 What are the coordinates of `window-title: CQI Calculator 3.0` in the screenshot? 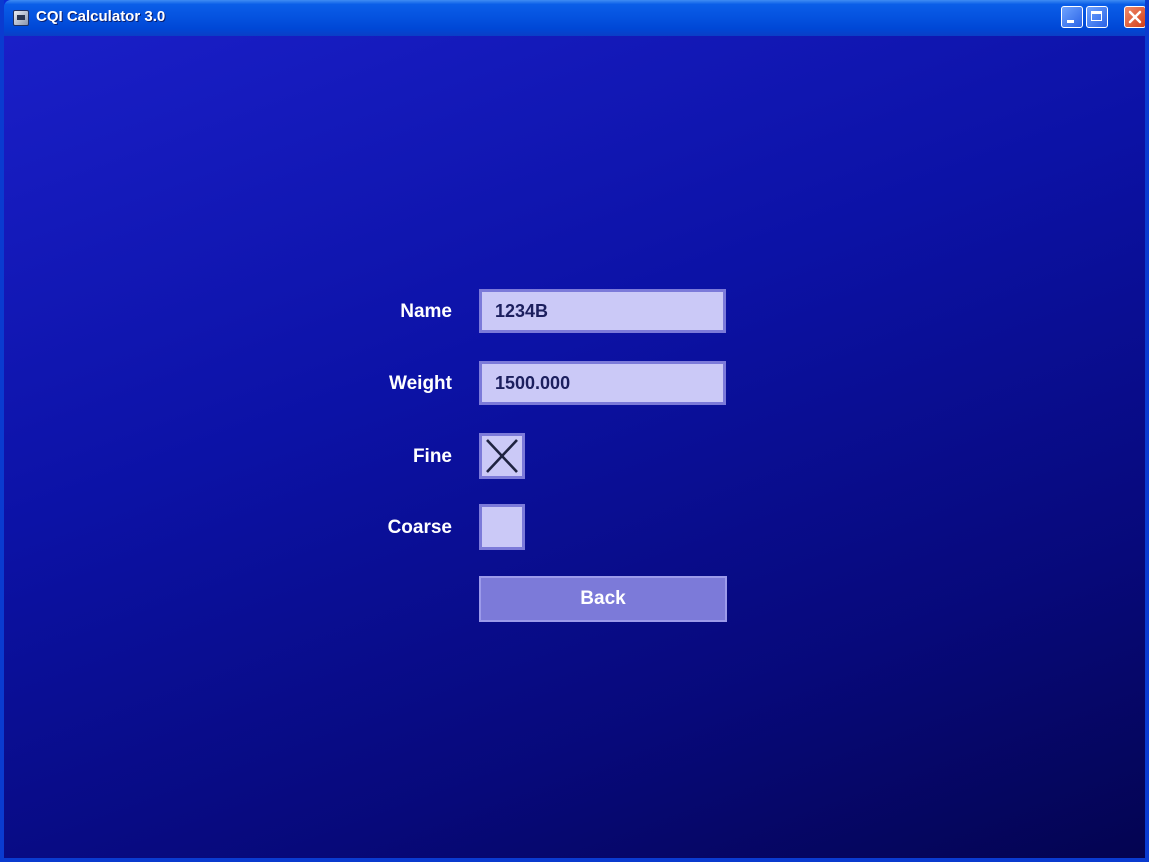 It's located at (101, 16).